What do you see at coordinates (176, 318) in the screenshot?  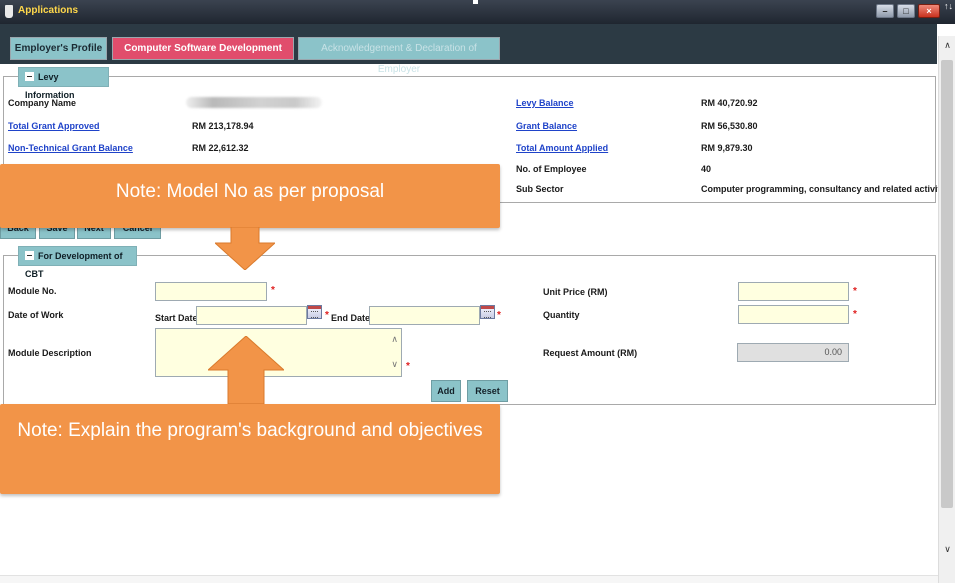 I see `start-date-label: Start Date` at bounding box center [176, 318].